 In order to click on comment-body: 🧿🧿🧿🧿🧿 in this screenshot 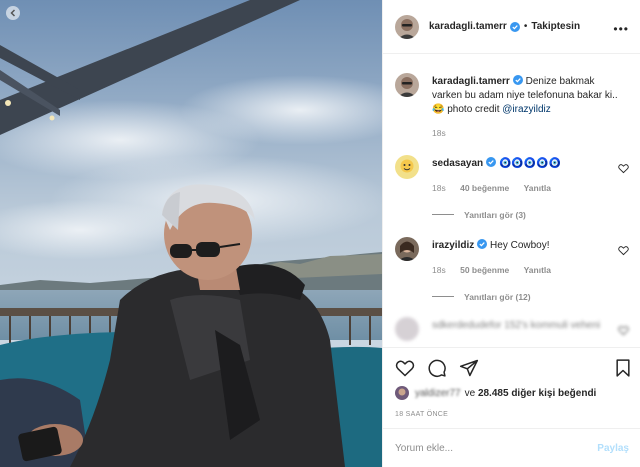, I will do `click(530, 163)`.